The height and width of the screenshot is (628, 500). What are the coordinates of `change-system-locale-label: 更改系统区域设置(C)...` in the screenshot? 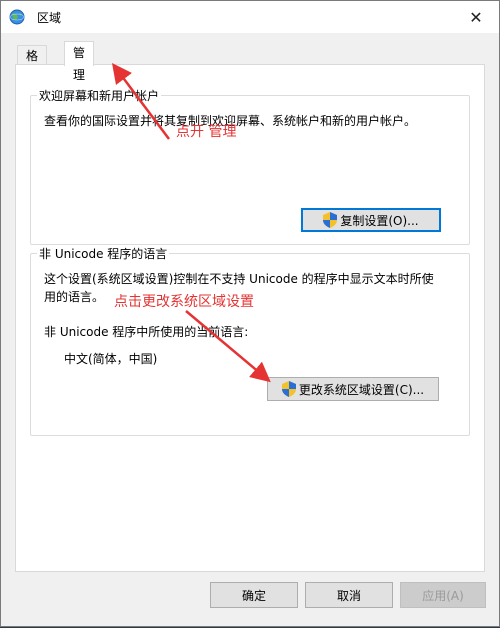 It's located at (361, 389).